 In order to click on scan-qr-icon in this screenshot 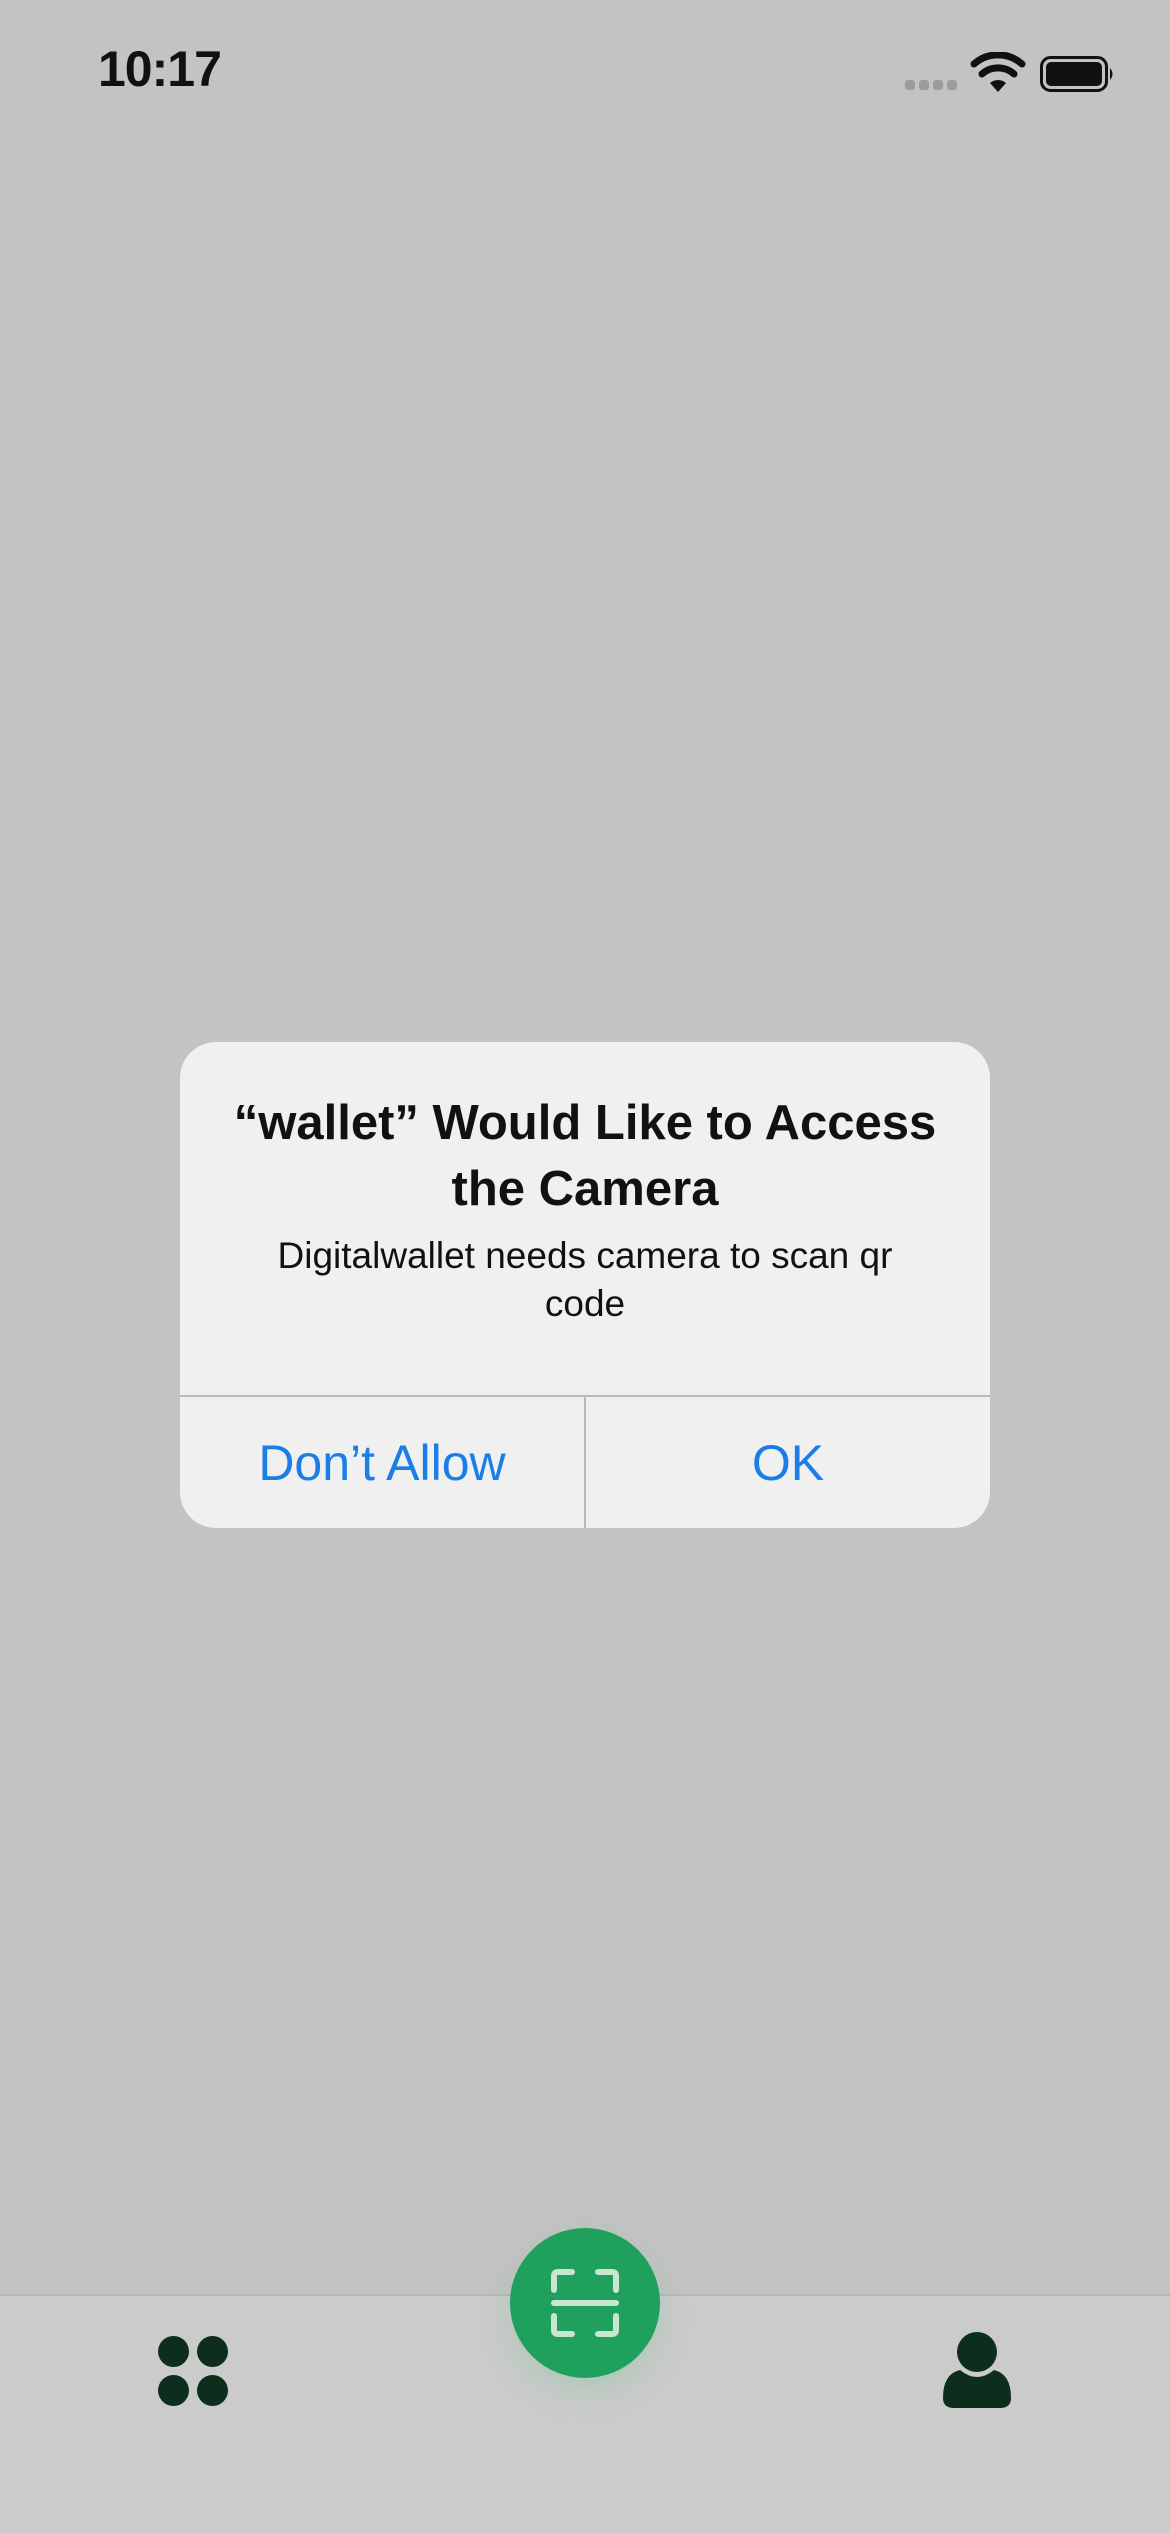, I will do `click(585, 2303)`.